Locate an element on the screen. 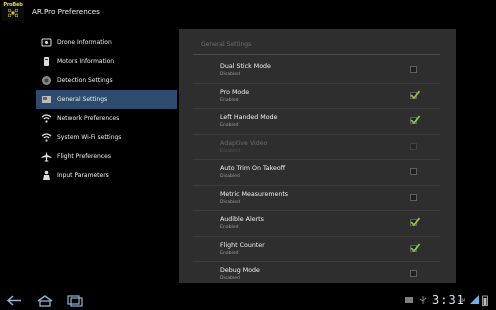 The height and width of the screenshot is (310, 496). home-icon is located at coordinates (45, 300).